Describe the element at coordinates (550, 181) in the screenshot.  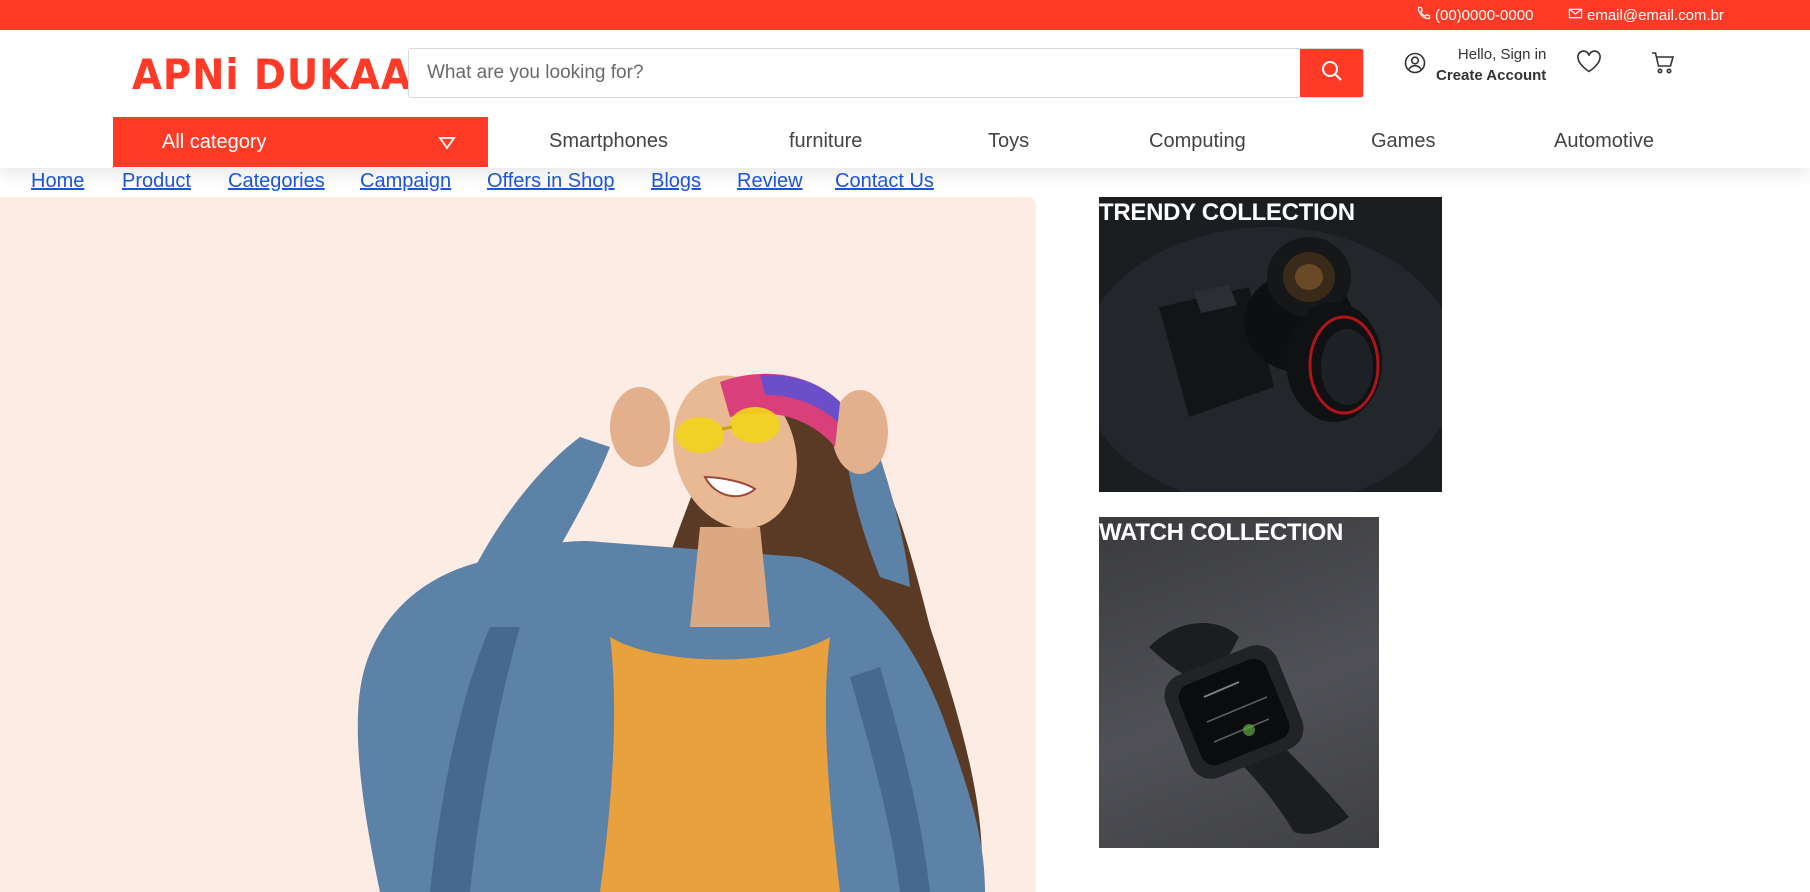
I see `nav-offers: Offers in Shop` at that location.